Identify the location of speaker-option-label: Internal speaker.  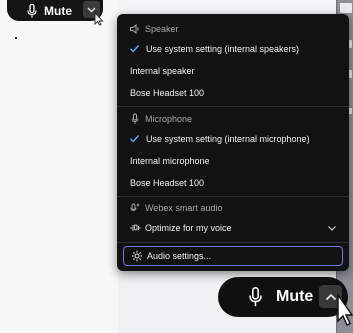
(162, 71).